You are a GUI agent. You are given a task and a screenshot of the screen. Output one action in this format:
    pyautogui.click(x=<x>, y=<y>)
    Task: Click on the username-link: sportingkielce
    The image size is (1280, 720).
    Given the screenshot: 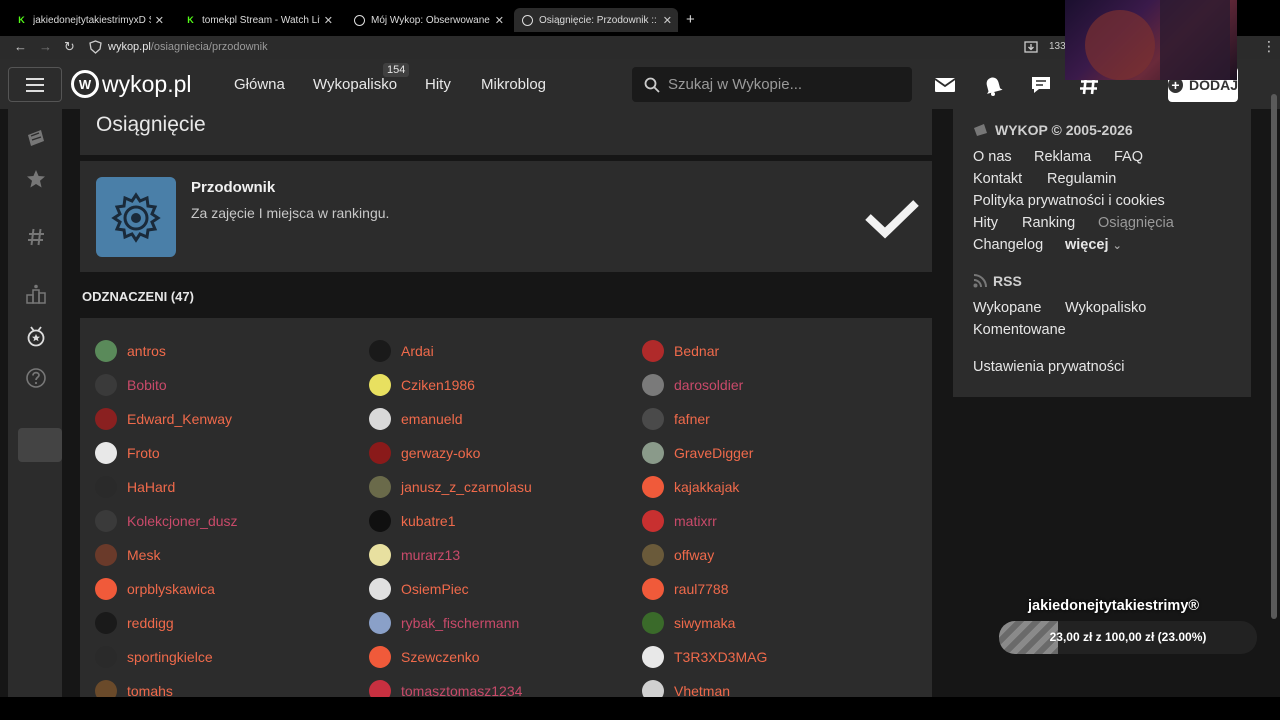 What is the action you would take?
    pyautogui.click(x=170, y=657)
    